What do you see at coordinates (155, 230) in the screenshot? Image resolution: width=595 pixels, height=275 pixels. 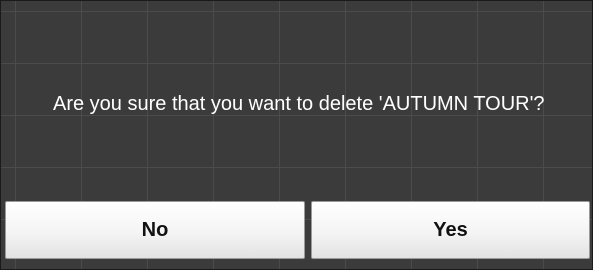 I see `no-button: No` at bounding box center [155, 230].